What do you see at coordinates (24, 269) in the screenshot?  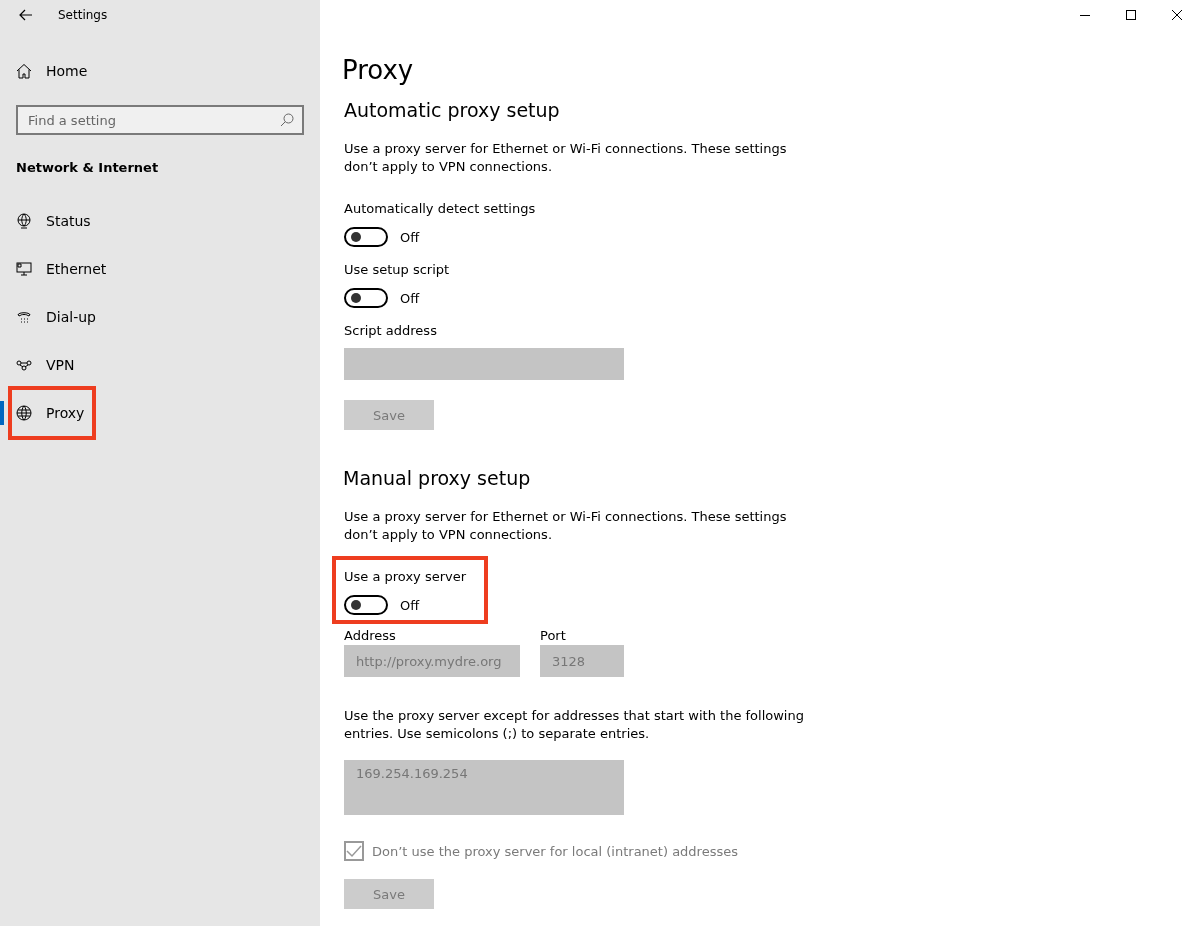 I see `monitor-icon` at bounding box center [24, 269].